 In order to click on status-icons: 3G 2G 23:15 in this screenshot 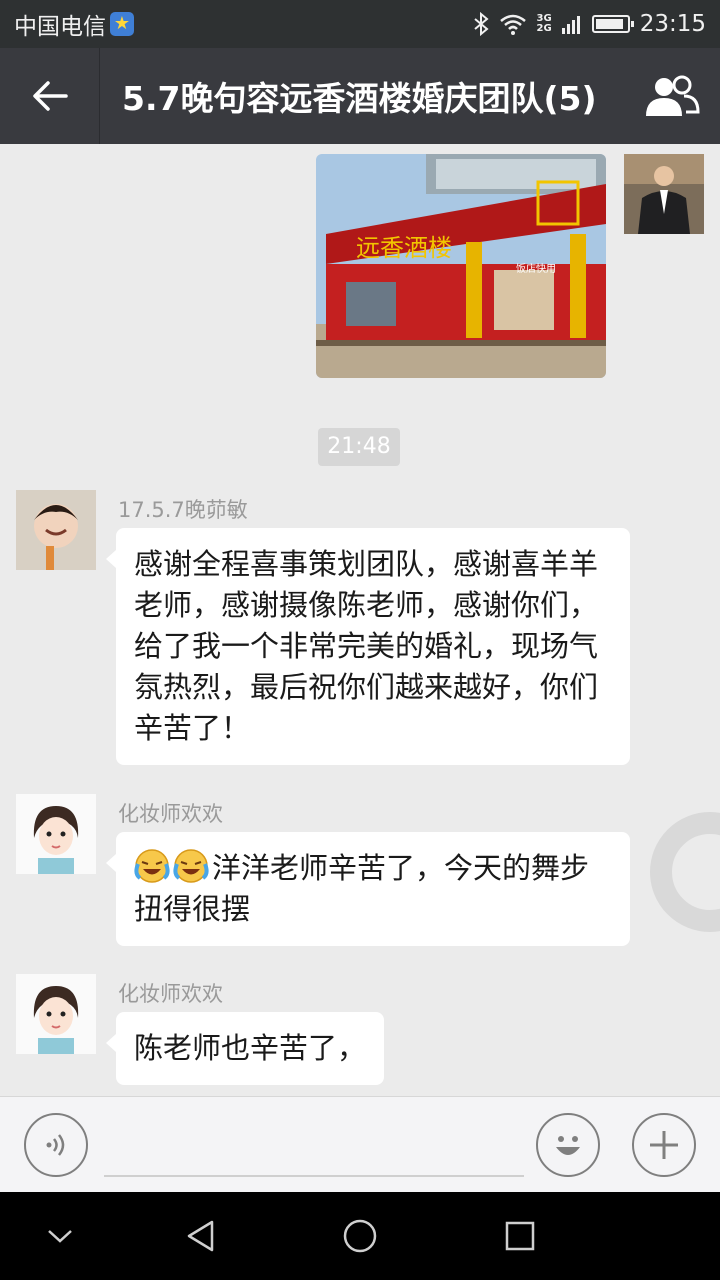, I will do `click(589, 24)`.